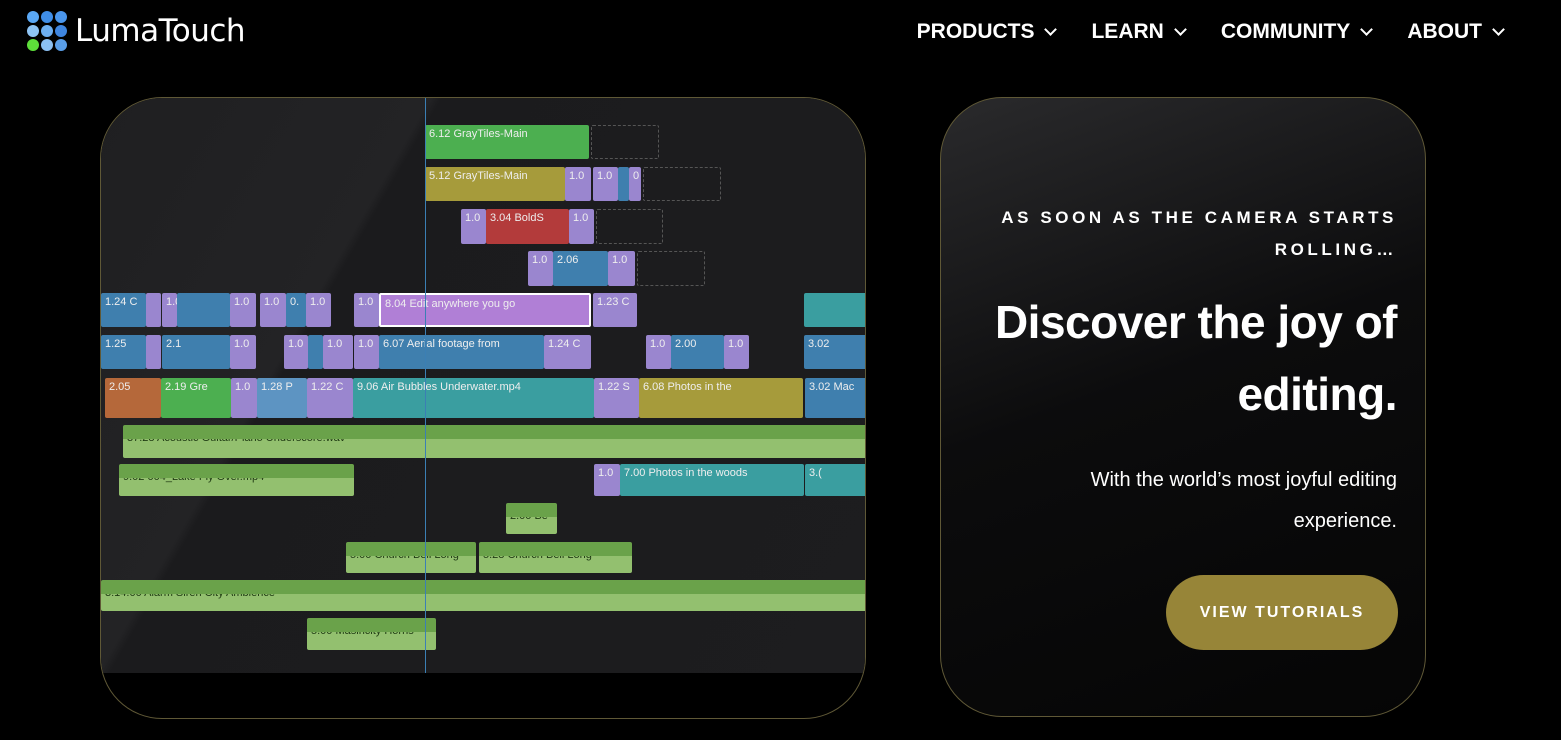 This screenshot has height=740, width=1561. I want to click on nav-products: PRODUCTS, so click(987, 32).